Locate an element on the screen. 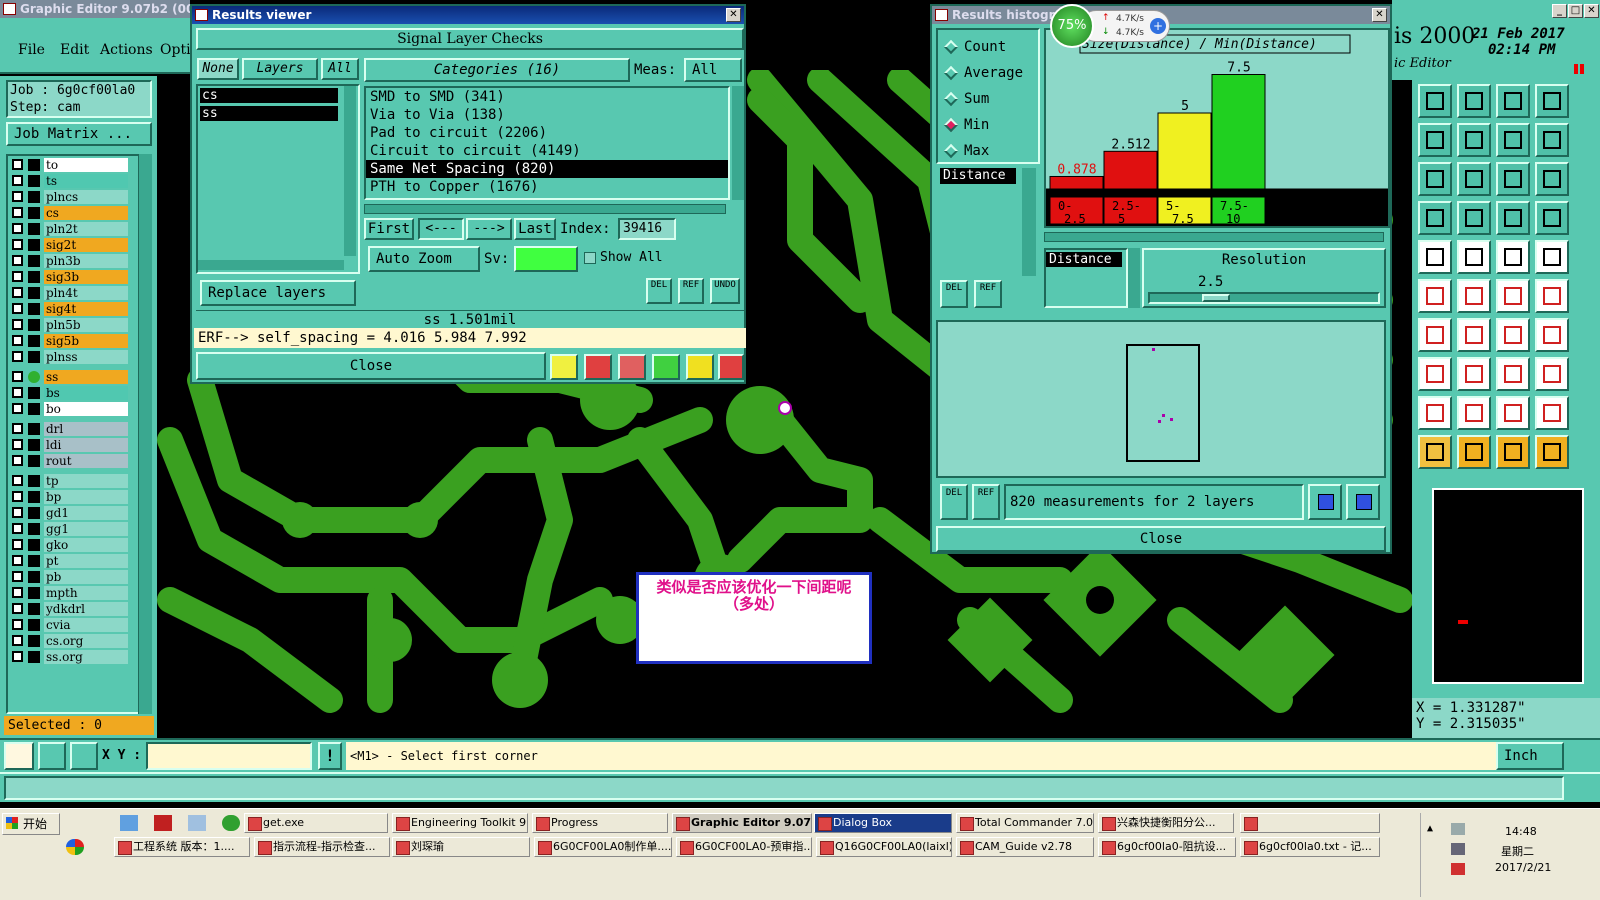  notepad-icon is located at coordinates (197, 823).